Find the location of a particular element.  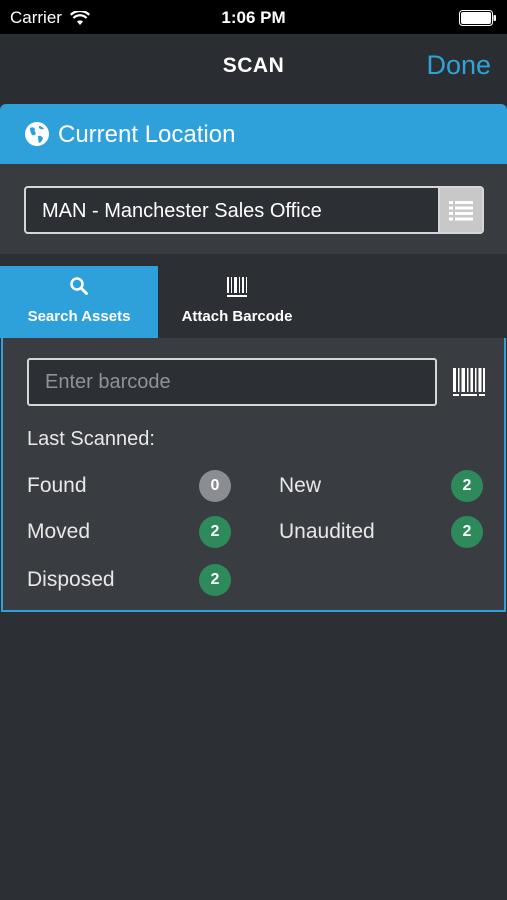

navigation-bar: SCAN Done is located at coordinates (253, 69).